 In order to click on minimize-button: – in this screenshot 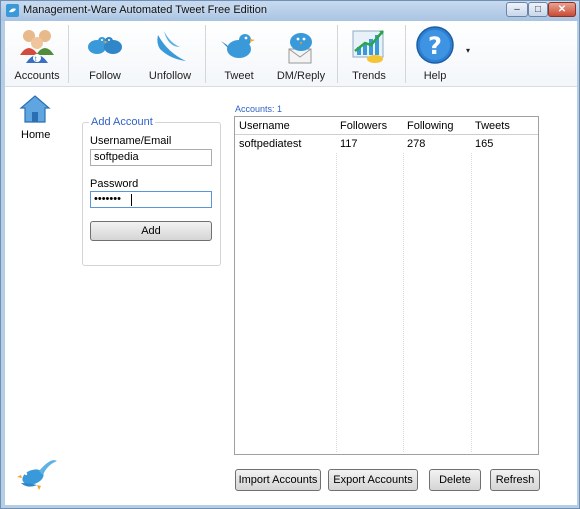, I will do `click(517, 9)`.